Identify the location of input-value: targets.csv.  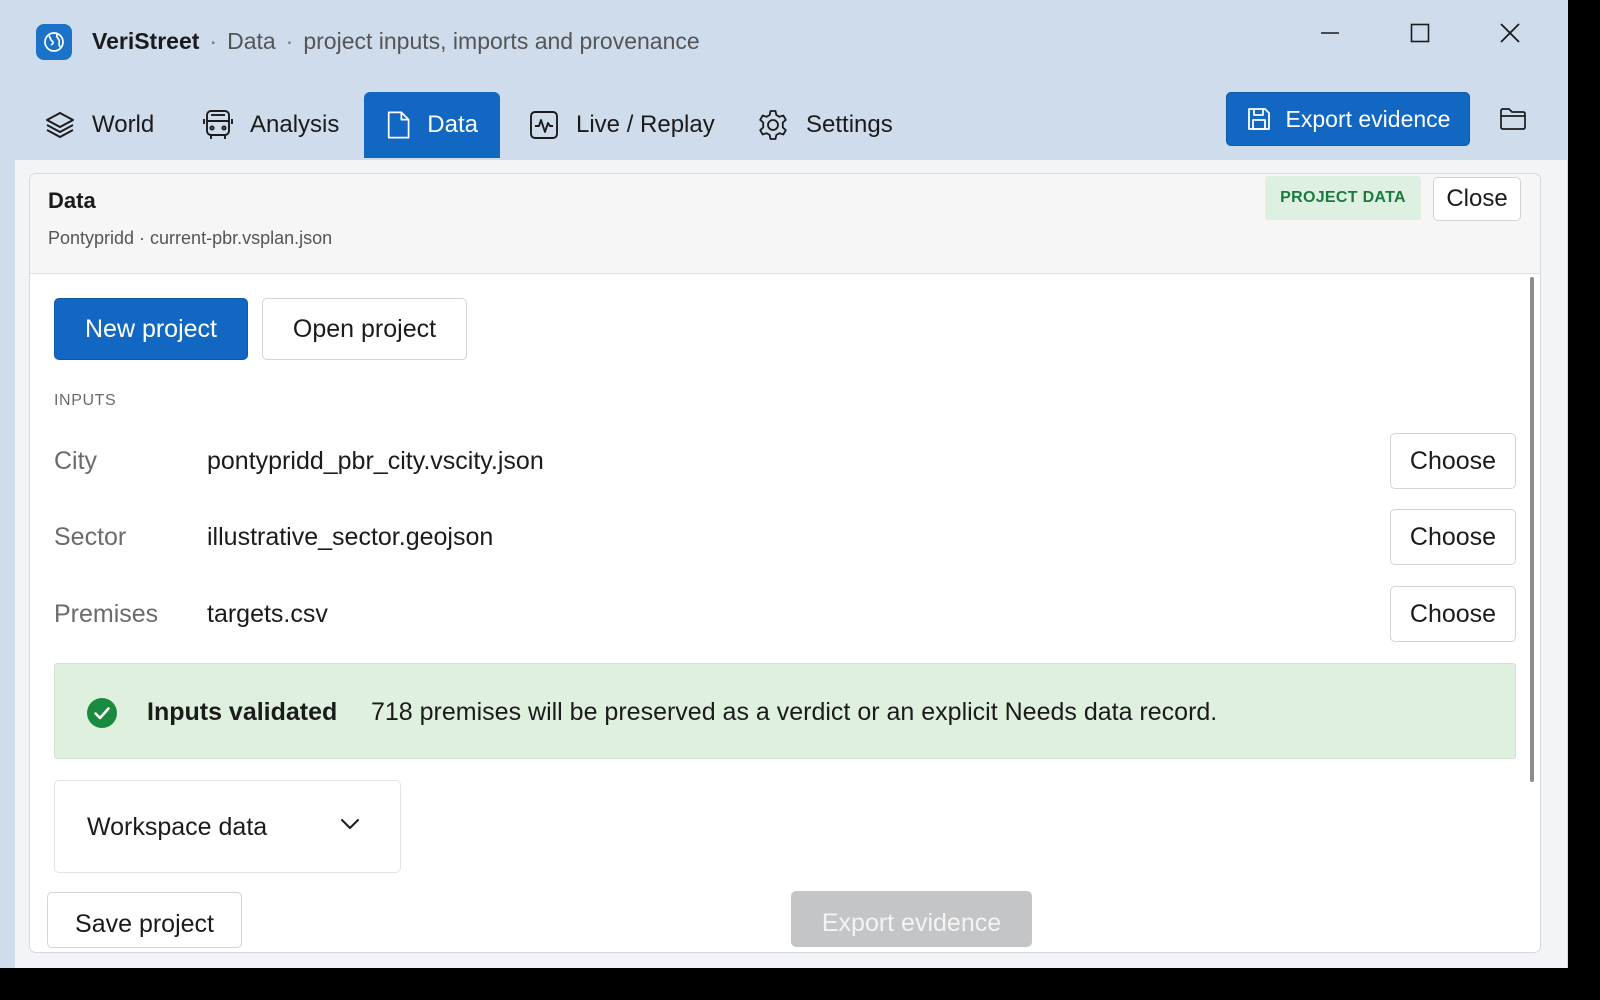
(267, 614).